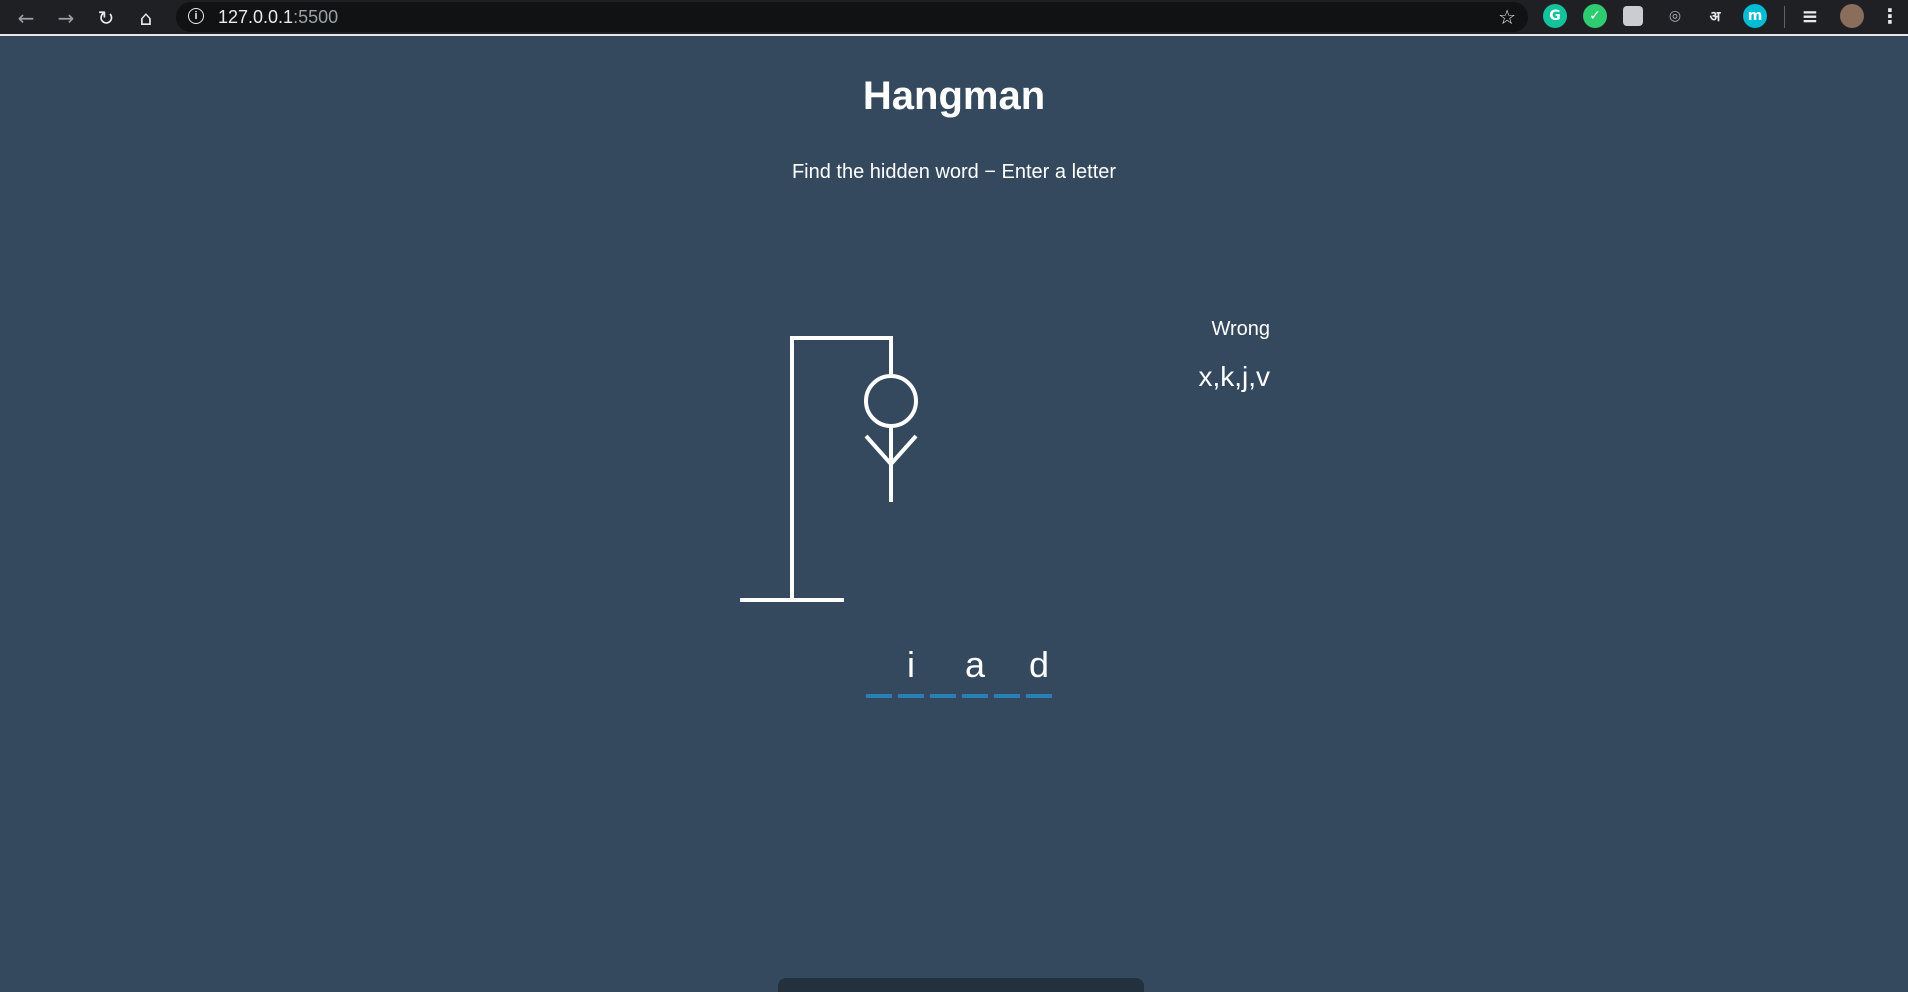  What do you see at coordinates (1039, 671) in the screenshot?
I see `letter-slot: d` at bounding box center [1039, 671].